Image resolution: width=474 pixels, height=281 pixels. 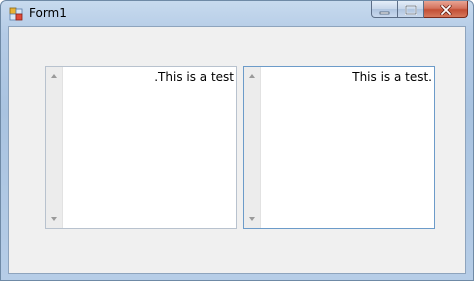 I want to click on maximize-button, so click(x=411, y=9).